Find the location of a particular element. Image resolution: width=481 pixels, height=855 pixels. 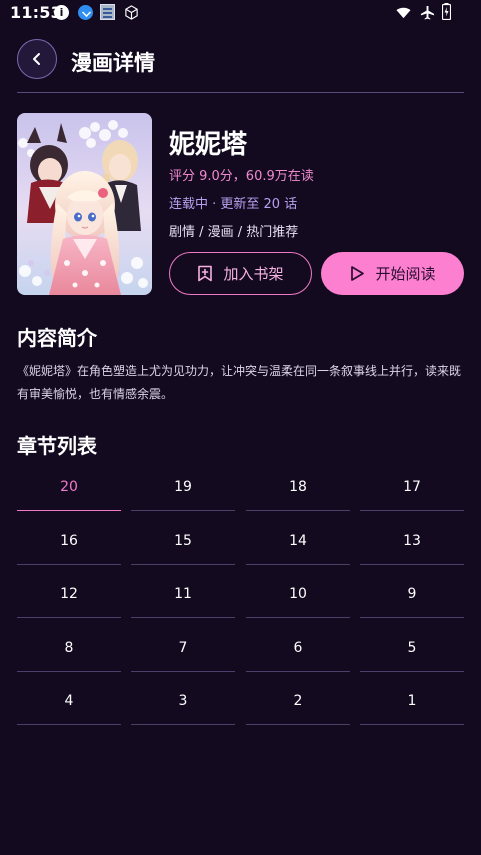

status-bar: 11:53 i is located at coordinates (240, 13).